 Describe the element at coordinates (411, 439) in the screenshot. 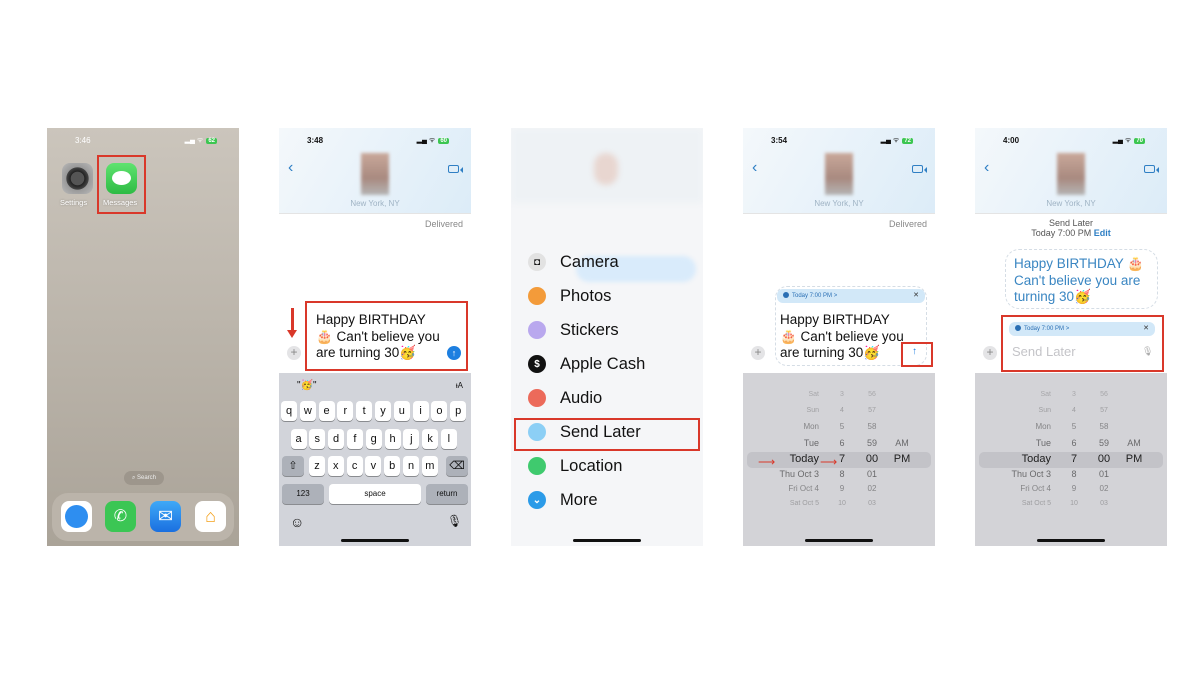

I see `key-j: j` at that location.